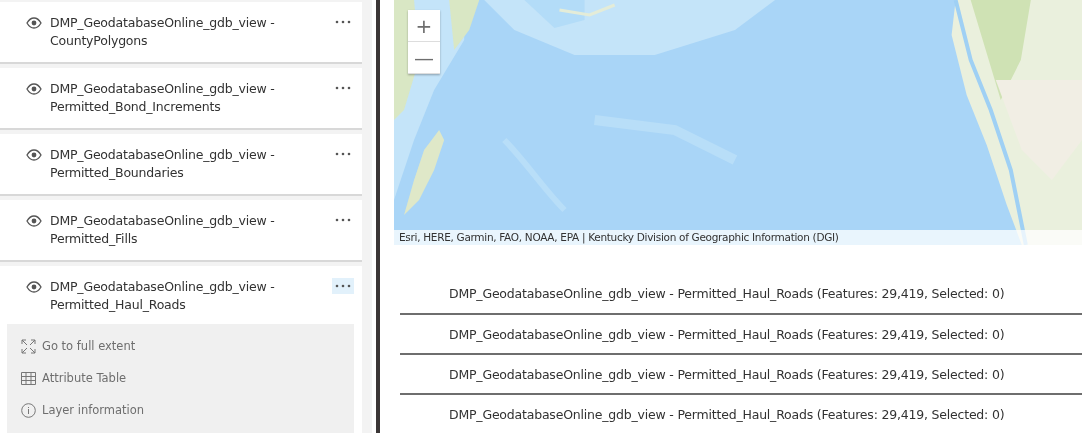 This screenshot has width=1082, height=433. I want to click on info-icon, so click(28, 410).